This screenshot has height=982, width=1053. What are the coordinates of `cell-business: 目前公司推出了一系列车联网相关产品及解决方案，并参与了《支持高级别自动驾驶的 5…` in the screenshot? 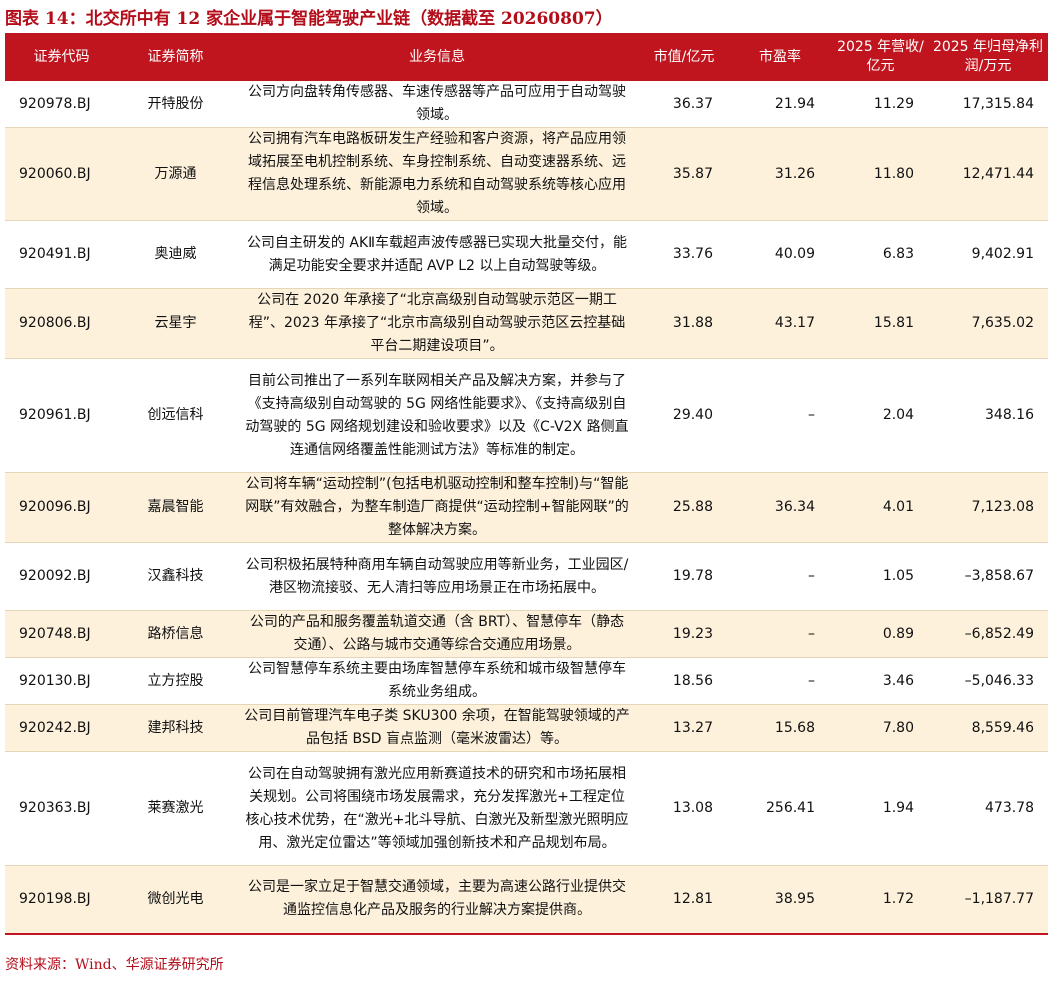 It's located at (437, 415).